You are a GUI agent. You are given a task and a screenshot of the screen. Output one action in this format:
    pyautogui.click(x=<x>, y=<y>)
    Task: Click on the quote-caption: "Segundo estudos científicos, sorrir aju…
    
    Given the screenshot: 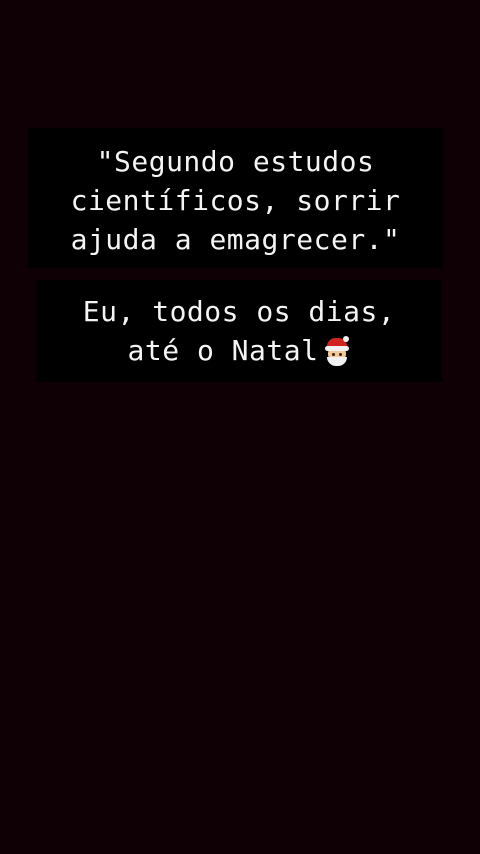 What is the action you would take?
    pyautogui.click(x=235, y=198)
    